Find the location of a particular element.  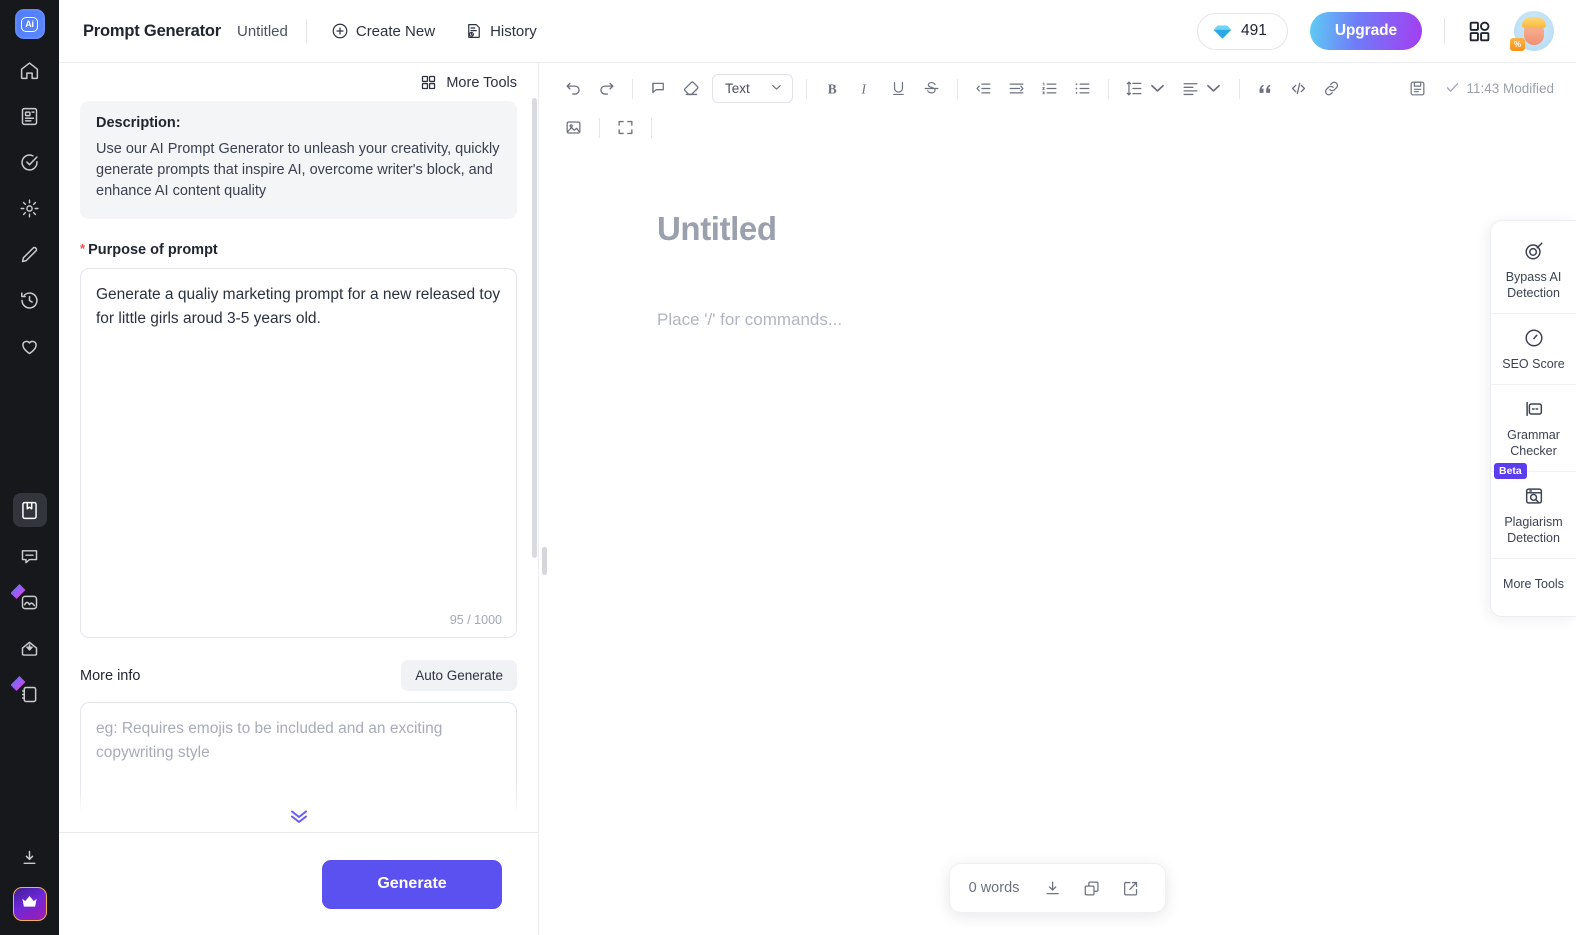

create-new-button: Create New is located at coordinates (383, 31).